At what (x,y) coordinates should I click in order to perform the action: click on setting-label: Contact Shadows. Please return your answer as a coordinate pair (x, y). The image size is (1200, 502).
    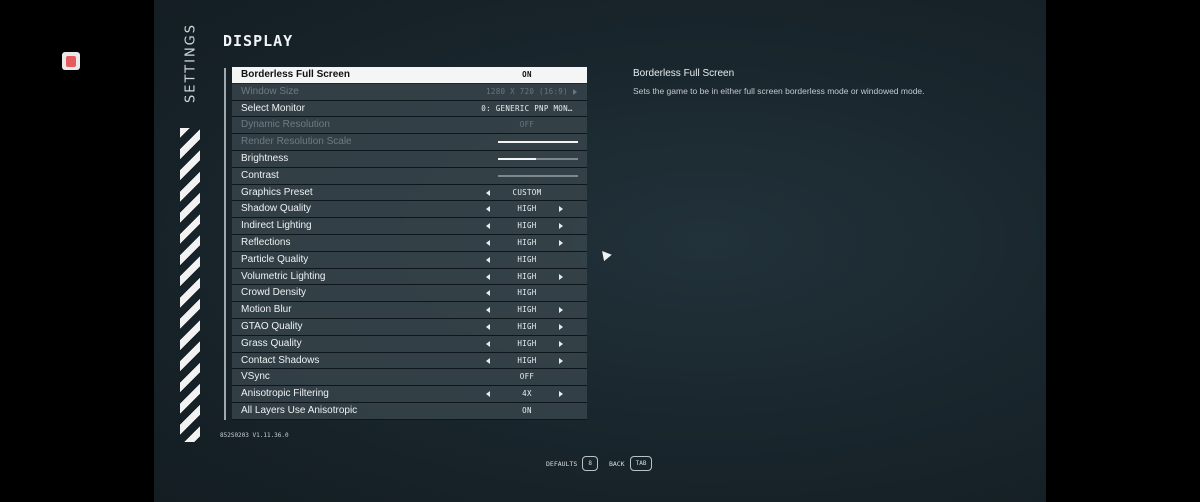
    Looking at the image, I should click on (280, 360).